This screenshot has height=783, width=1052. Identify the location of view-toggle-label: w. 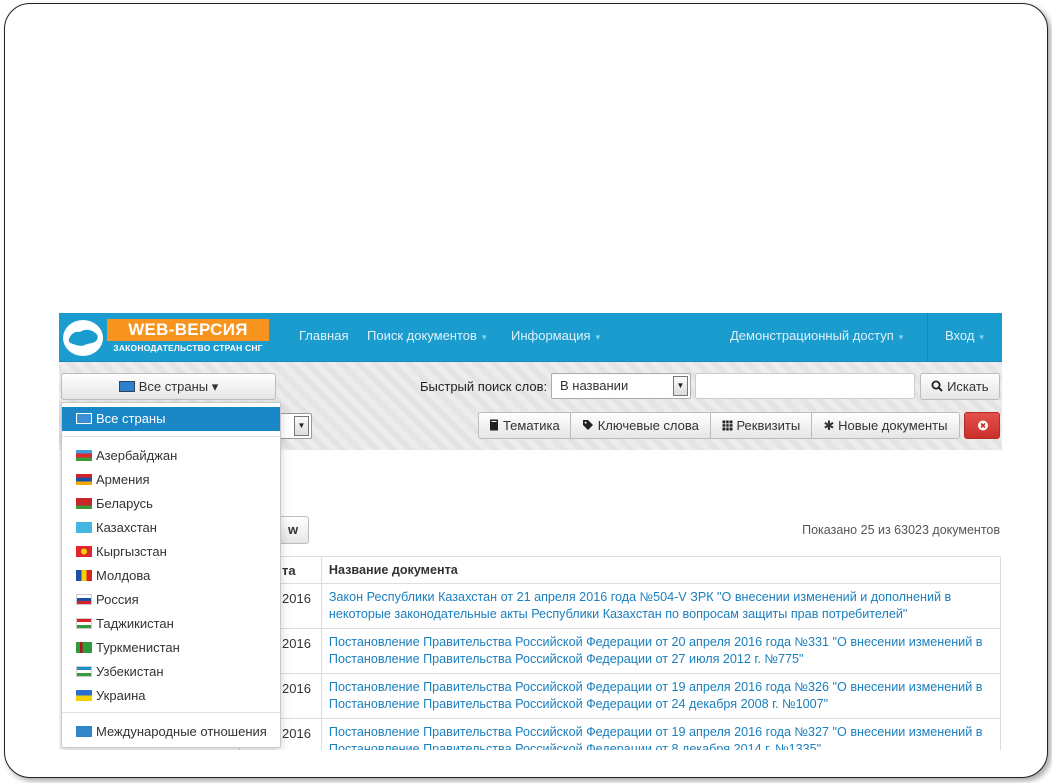
(293, 529).